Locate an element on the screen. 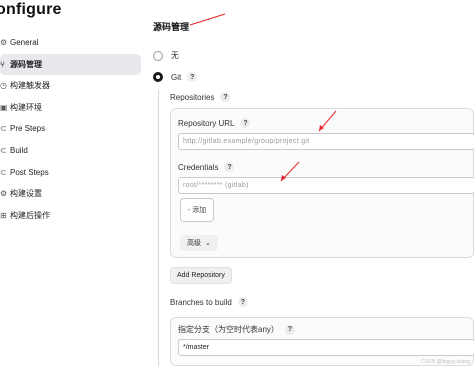  sidebar-item-scm: ⑂ 源码管理 is located at coordinates (70, 64).